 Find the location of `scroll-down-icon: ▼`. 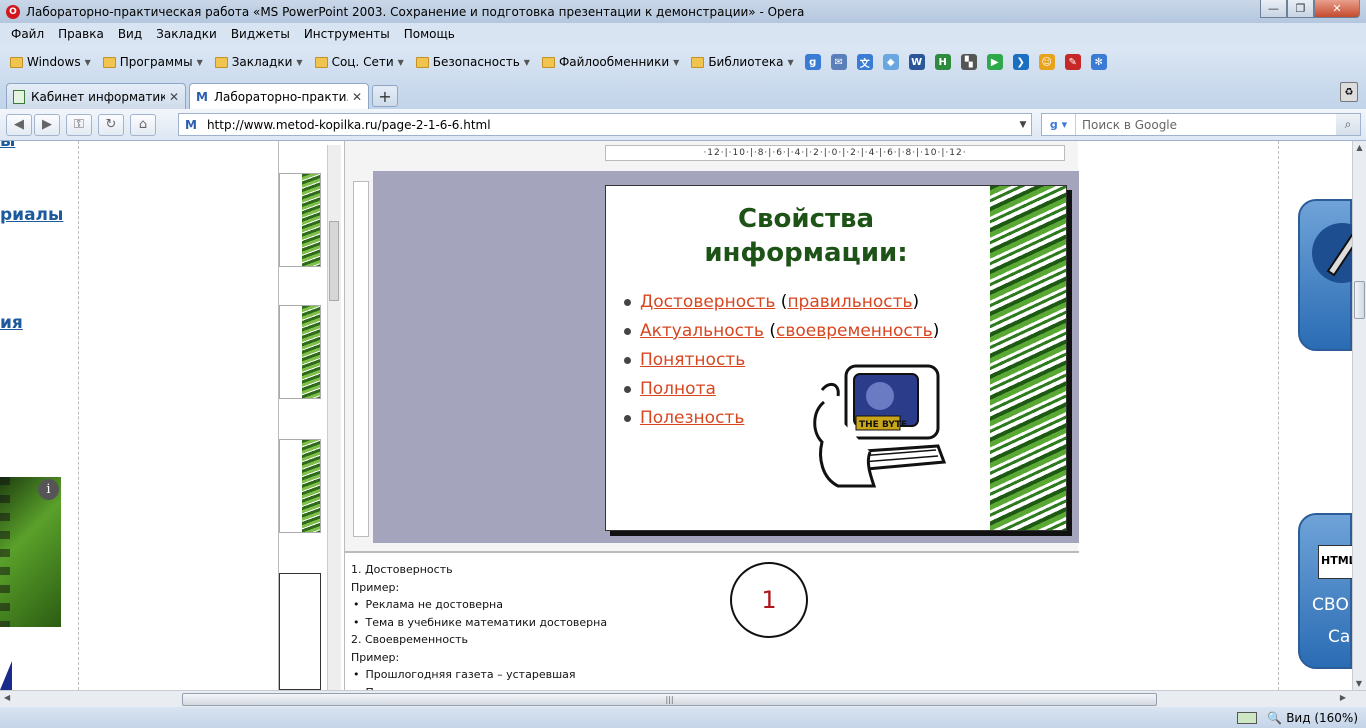

scroll-down-icon: ▼ is located at coordinates (1359, 683).